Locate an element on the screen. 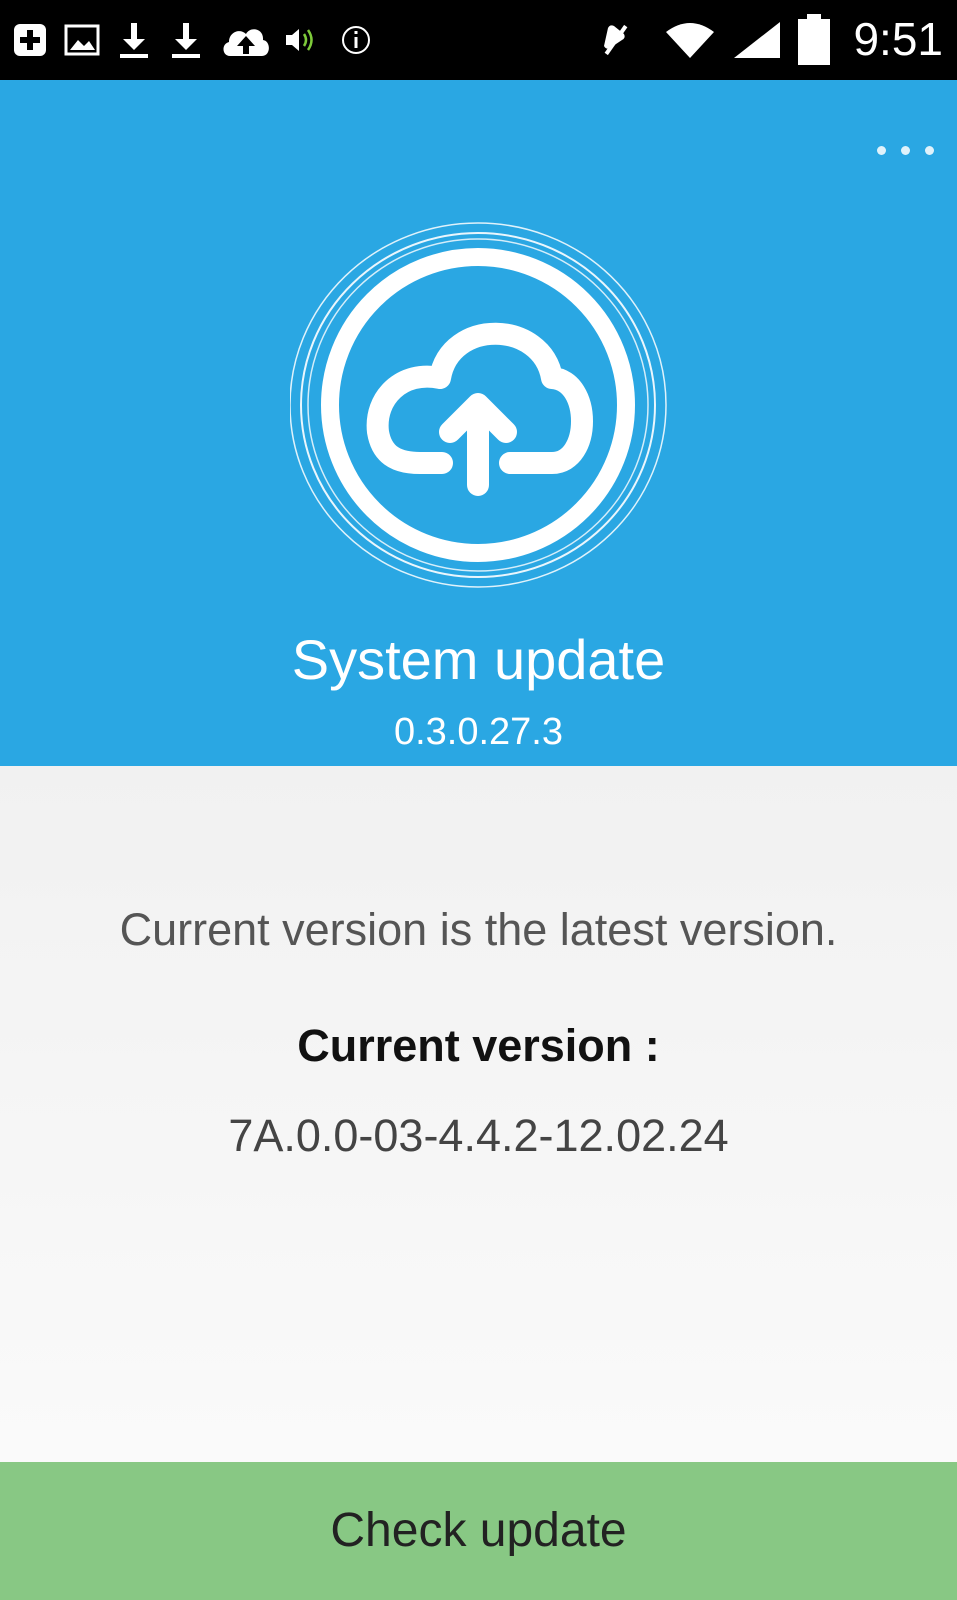 Image resolution: width=957 pixels, height=1600 pixels. page-title: System update is located at coordinates (478, 659).